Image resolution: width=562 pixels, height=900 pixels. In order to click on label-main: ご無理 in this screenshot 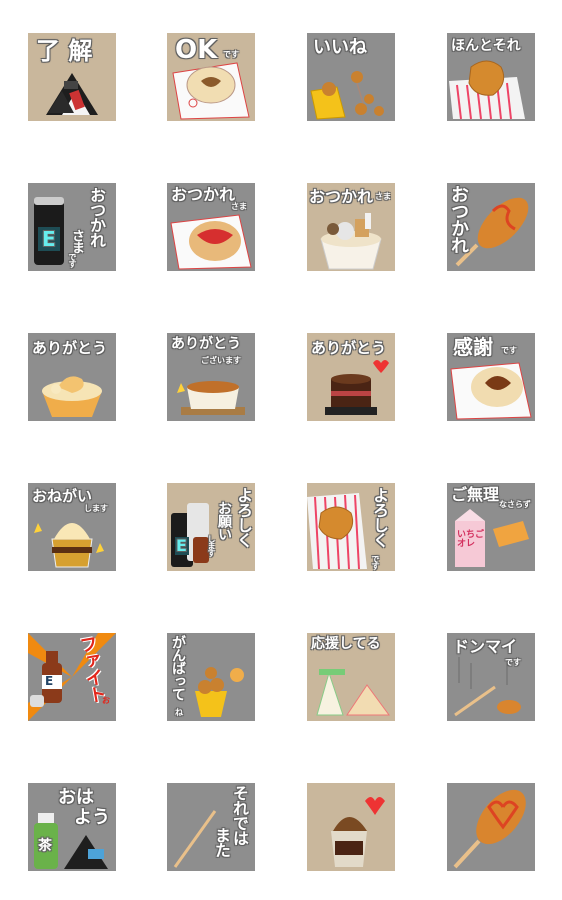, I will do `click(475, 494)`.